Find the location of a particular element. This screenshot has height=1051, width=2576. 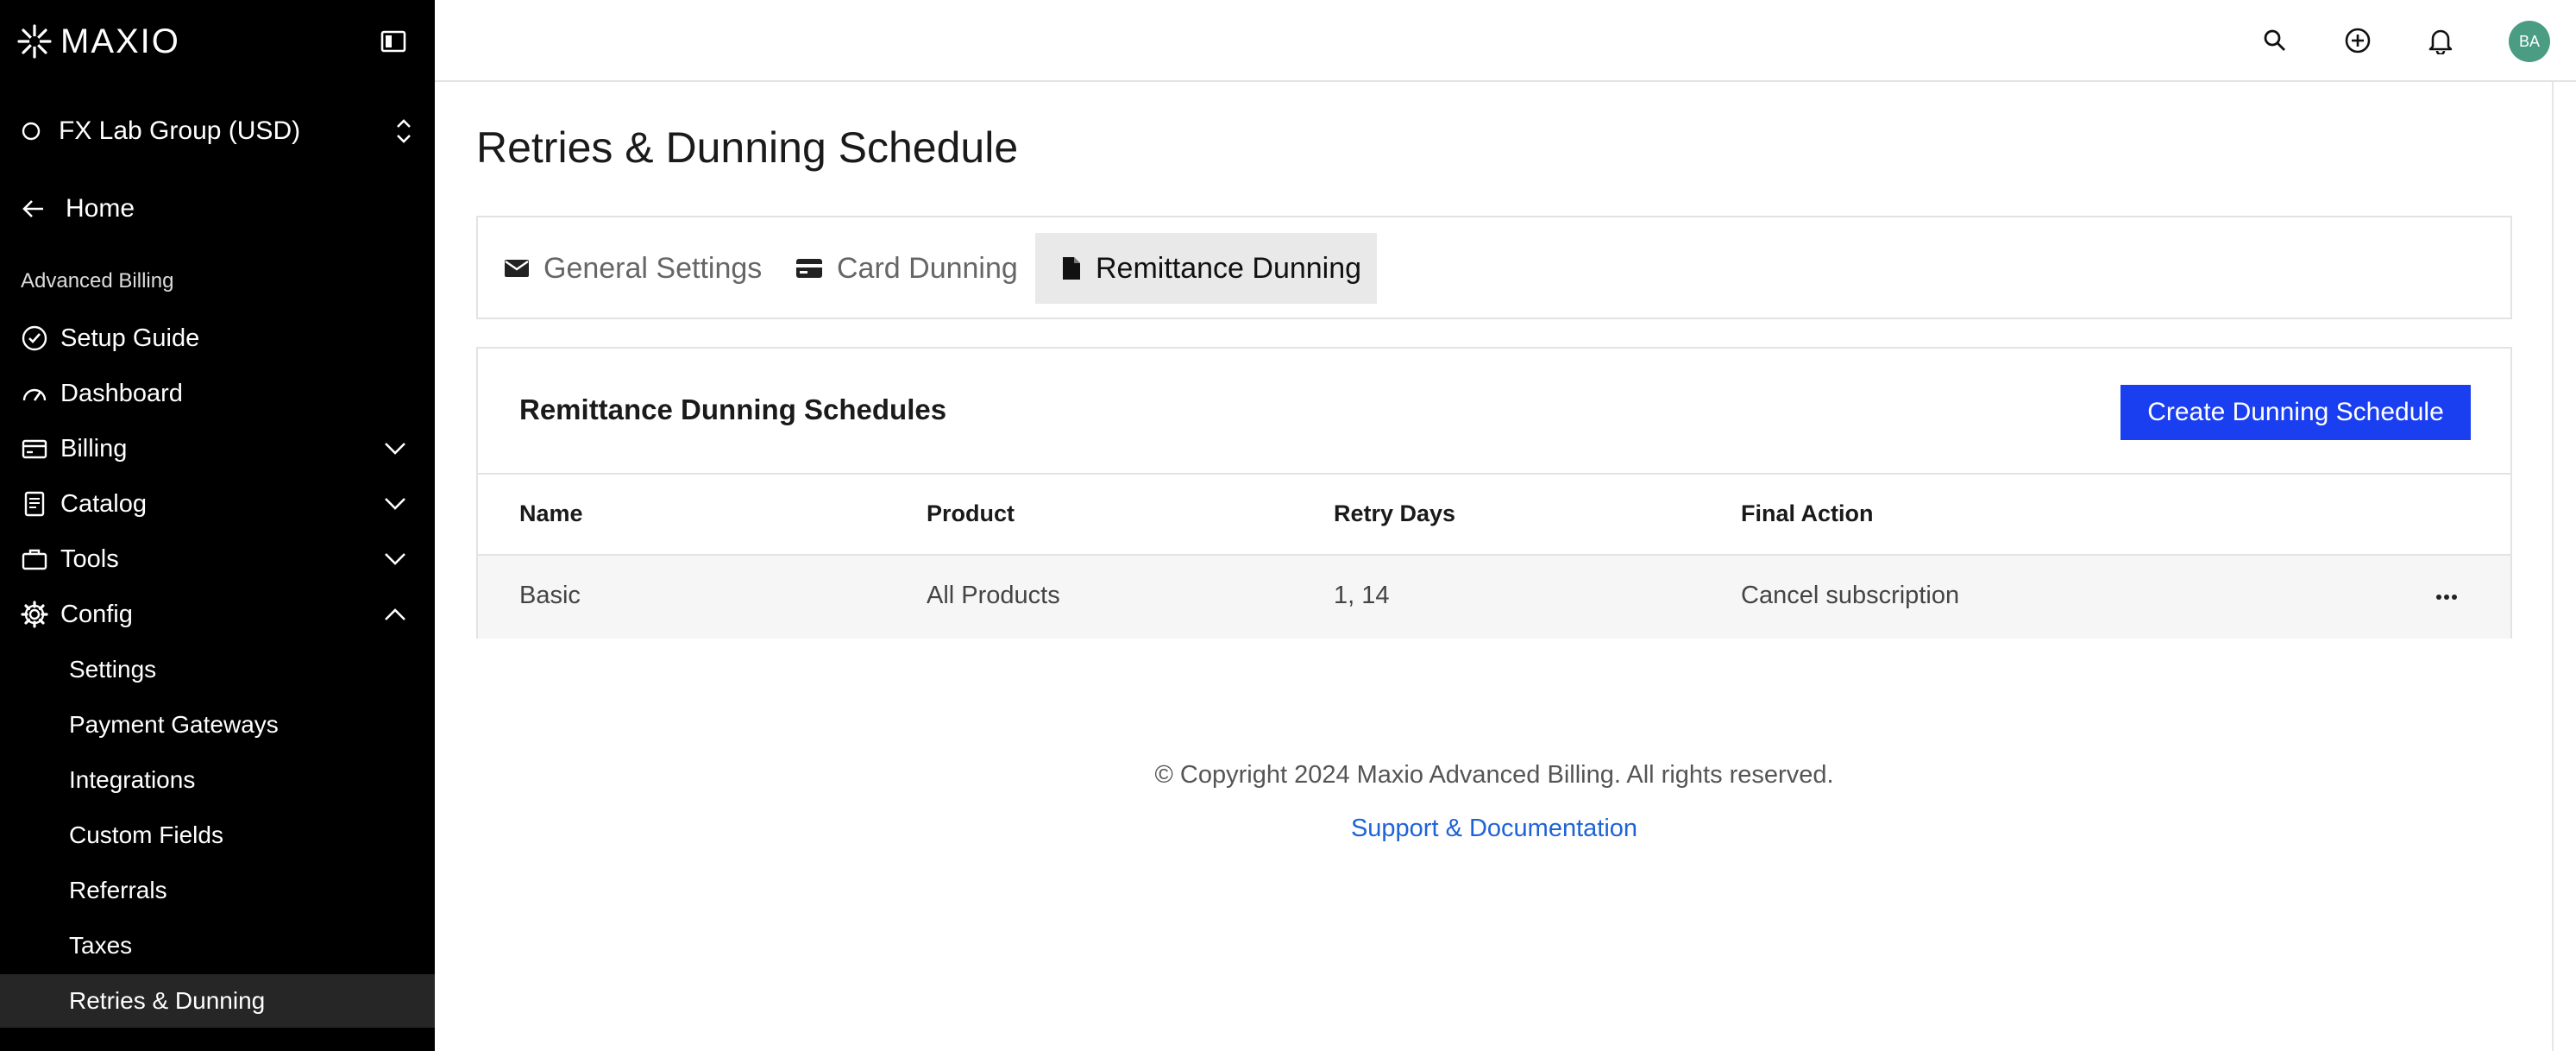

column-header-final-action: Final Action is located at coordinates (1807, 513).